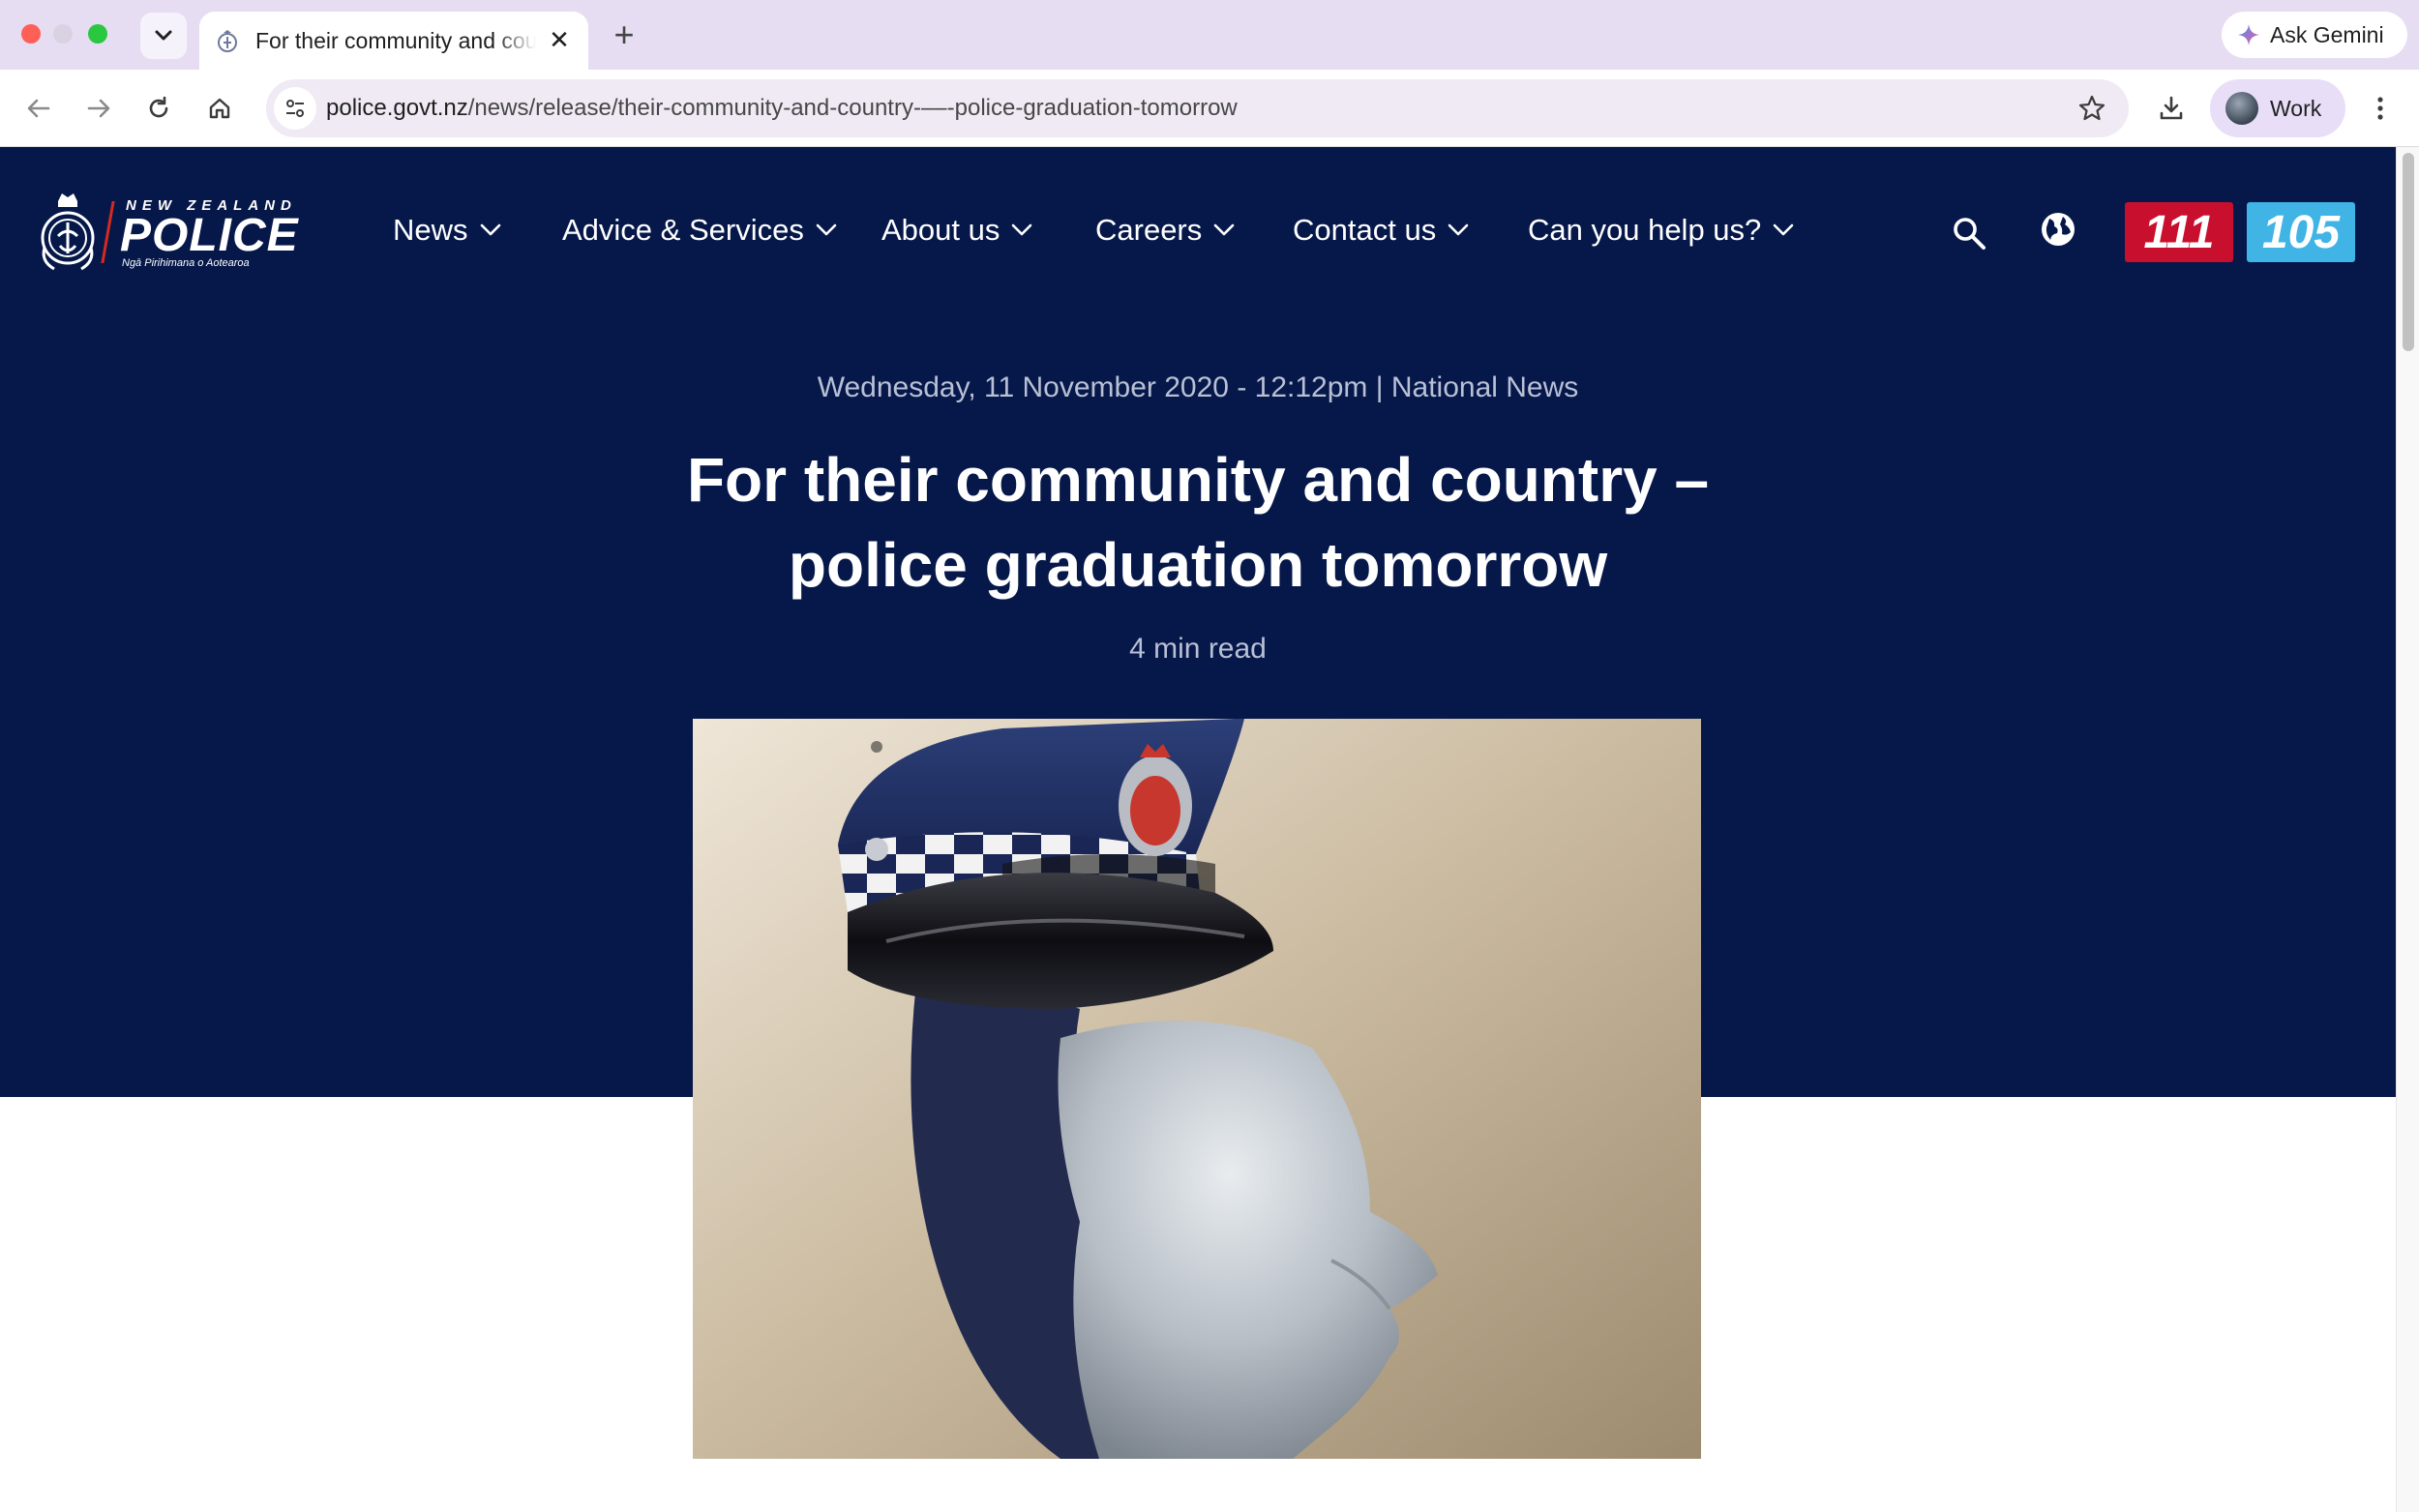  I want to click on article-read-time: 4 min read, so click(1198, 649).